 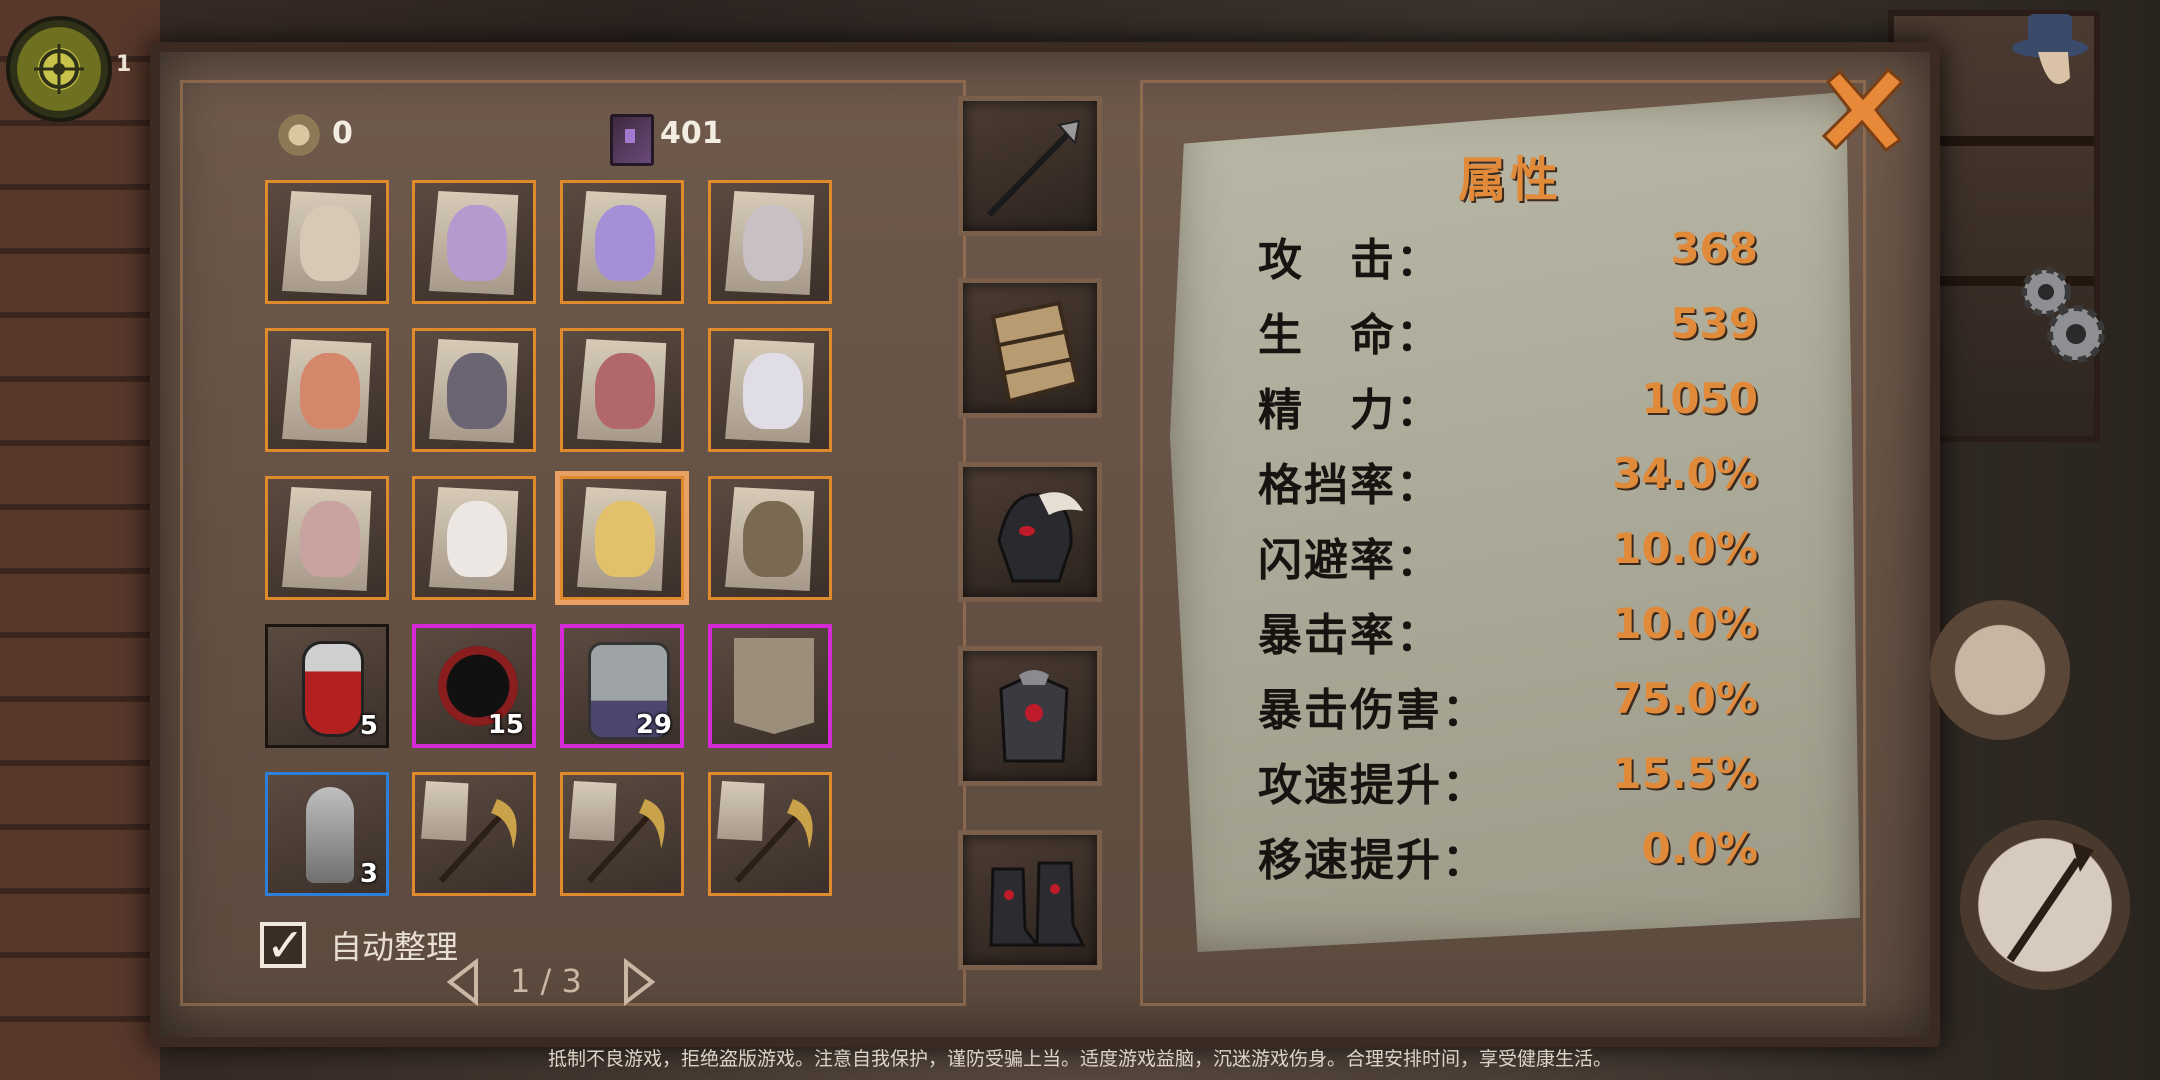 What do you see at coordinates (124, 64) in the screenshot?
I see `player-level: 1` at bounding box center [124, 64].